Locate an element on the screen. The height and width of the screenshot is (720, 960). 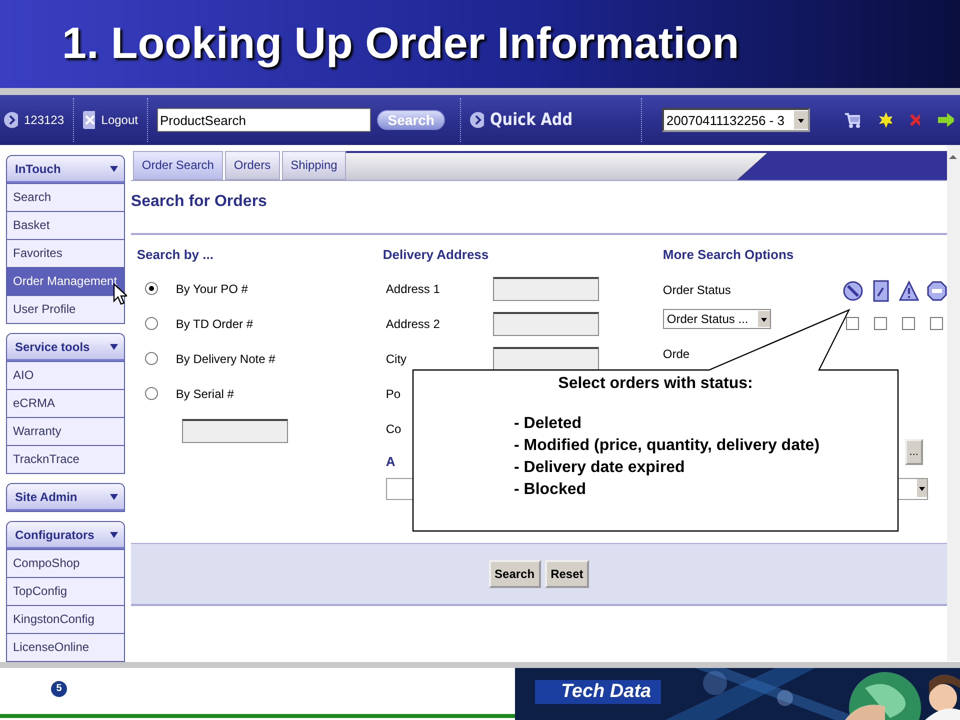
cart-icon is located at coordinates (852, 120).